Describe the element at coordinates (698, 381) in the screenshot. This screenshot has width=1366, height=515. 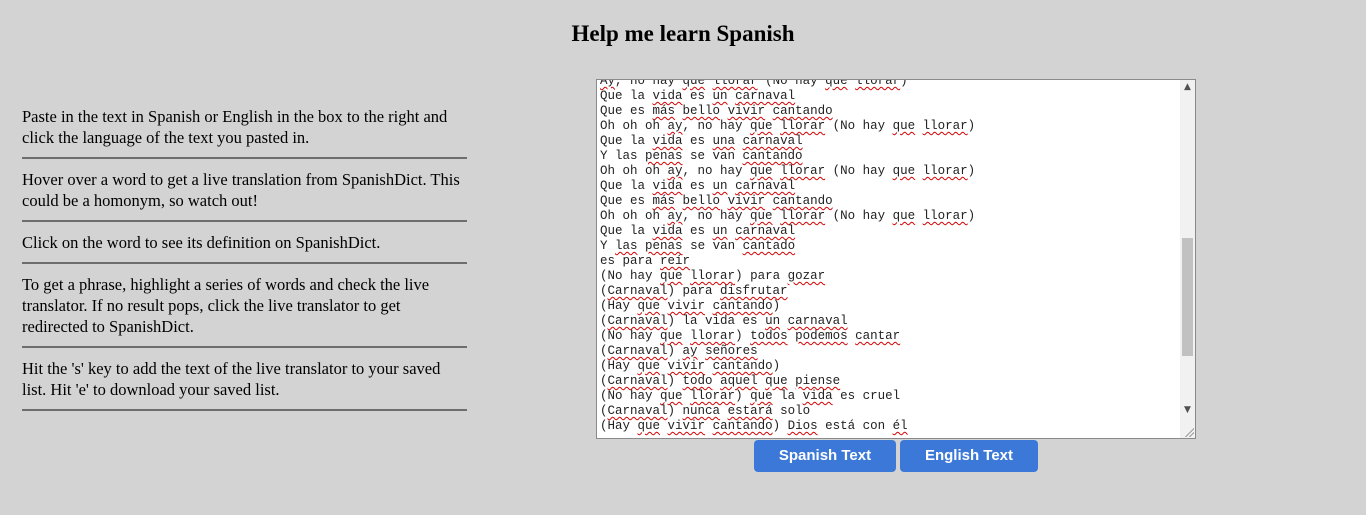
I see `hoverable-word: todo` at that location.